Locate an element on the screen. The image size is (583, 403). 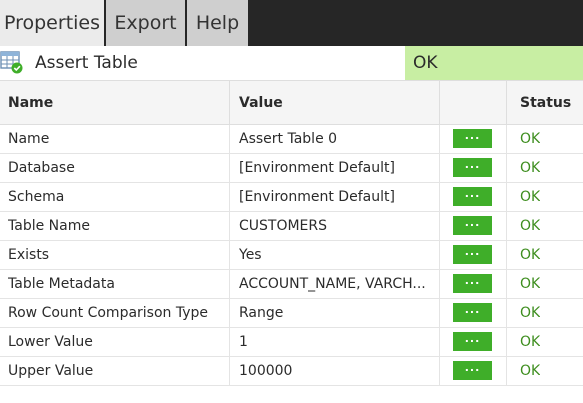
table-row: Lower Value 1 ... OK is located at coordinates (291, 342).